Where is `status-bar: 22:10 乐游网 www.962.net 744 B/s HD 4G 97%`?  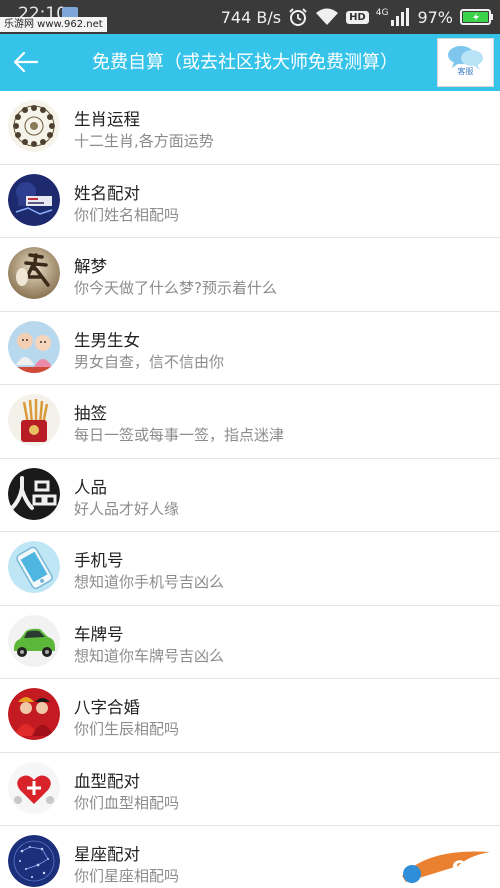
status-bar: 22:10 乐游网 www.962.net 744 B/s HD 4G 97% is located at coordinates (250, 17).